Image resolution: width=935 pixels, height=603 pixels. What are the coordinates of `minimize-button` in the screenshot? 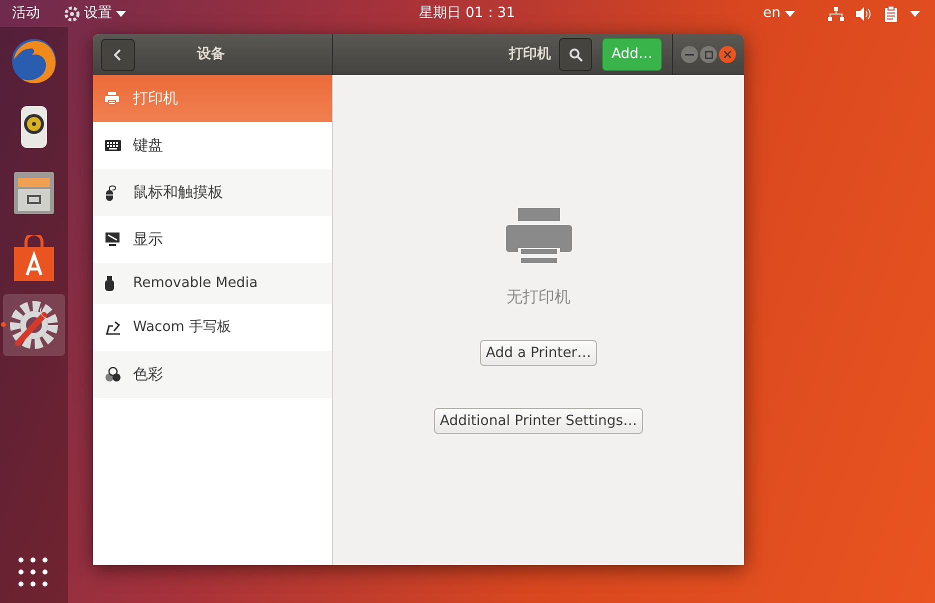 It's located at (689, 54).